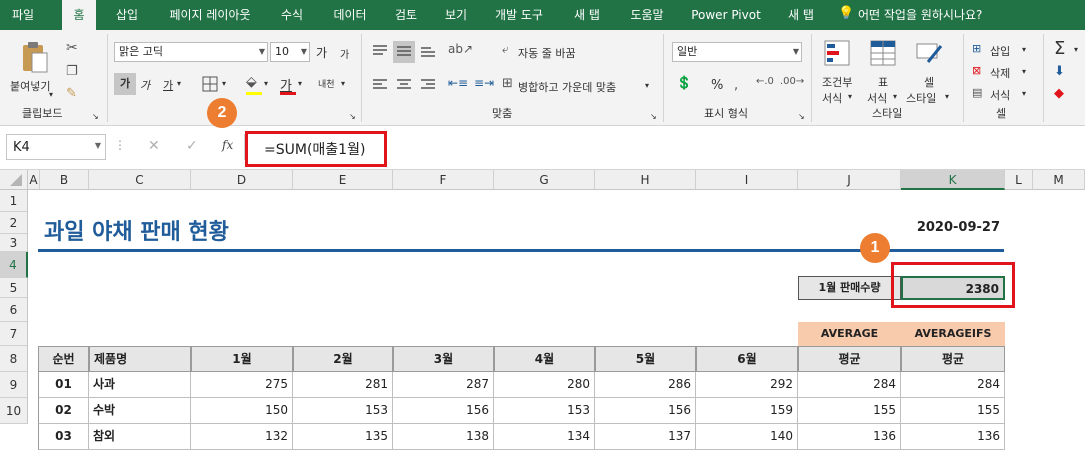 The image size is (1085, 450). What do you see at coordinates (443, 385) in the screenshot?
I see `table-cell: 287` at bounding box center [443, 385].